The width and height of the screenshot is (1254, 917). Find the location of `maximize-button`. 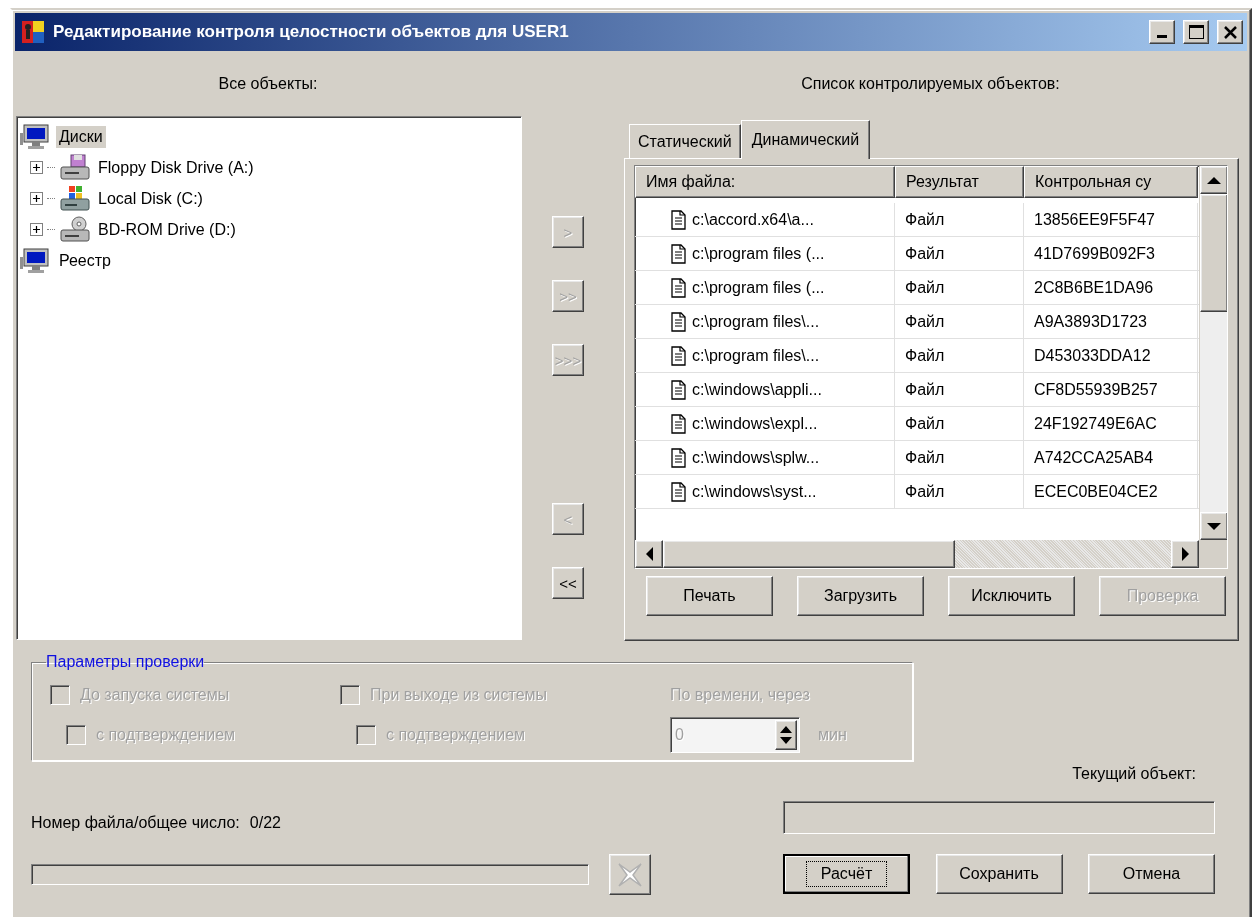

maximize-button is located at coordinates (1196, 32).